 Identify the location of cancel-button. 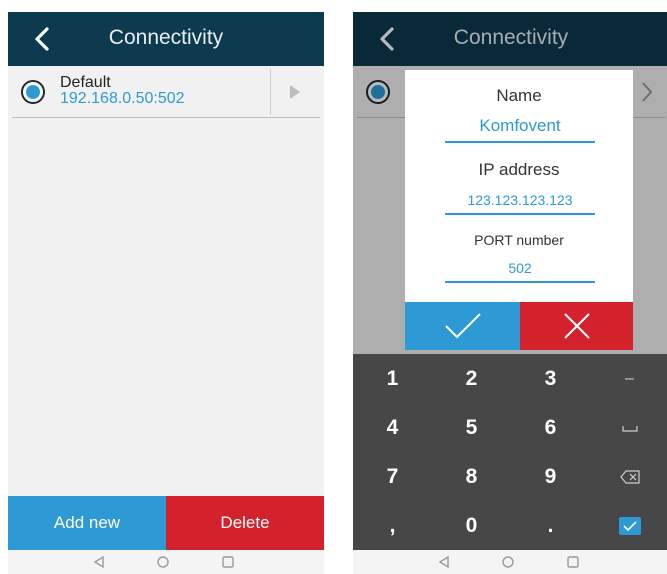
(576, 326).